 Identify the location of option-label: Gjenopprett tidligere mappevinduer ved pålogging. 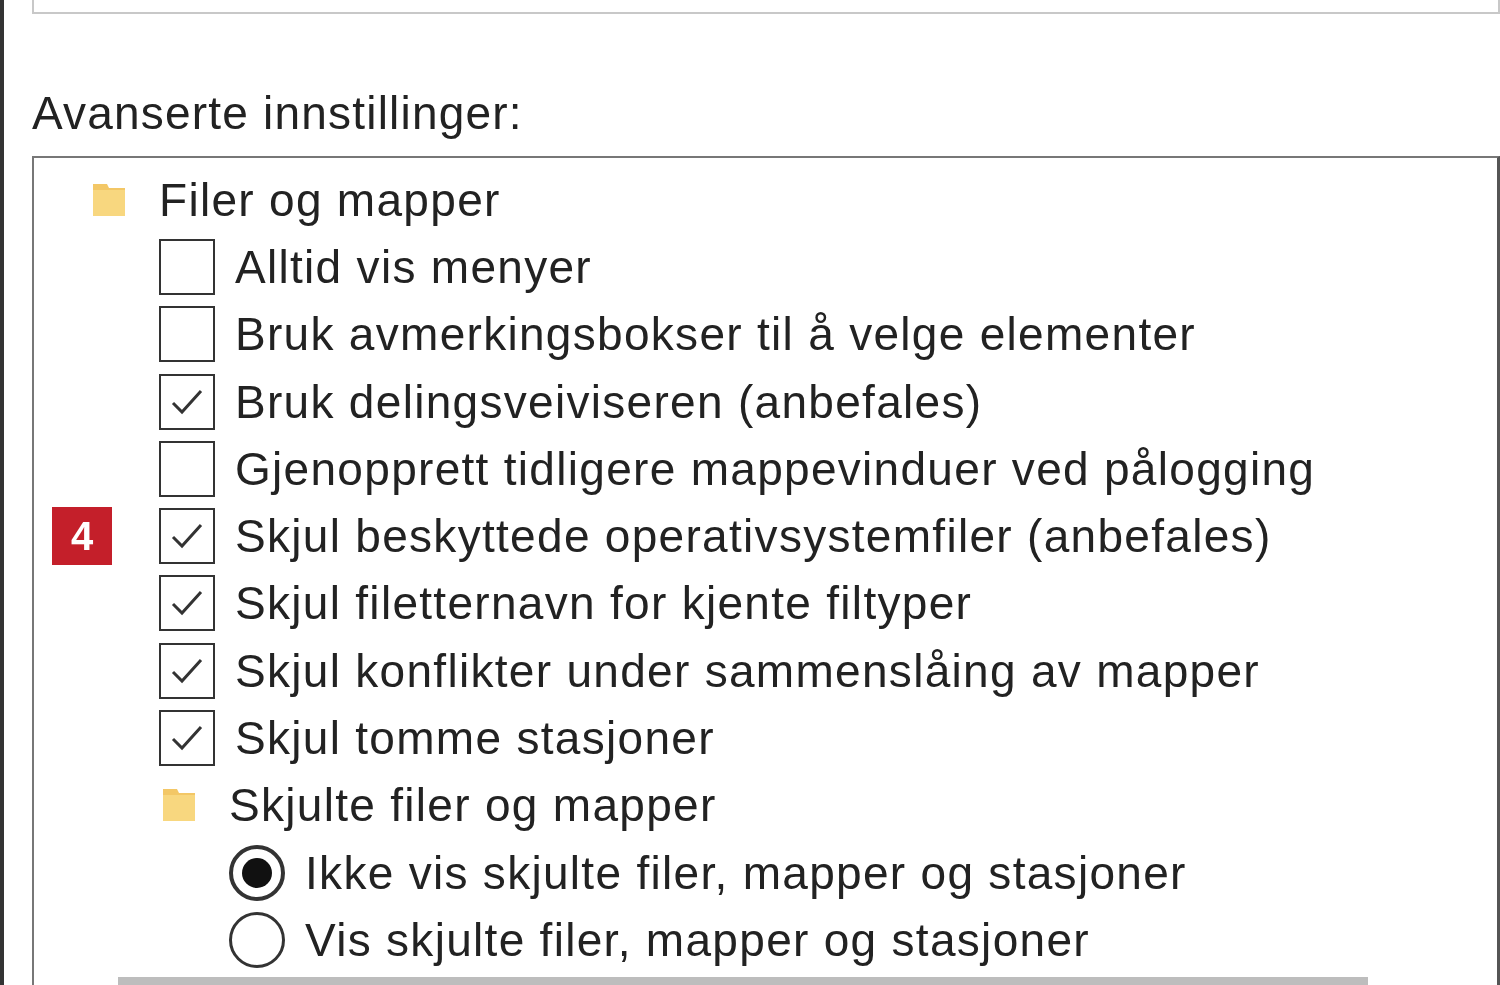
(775, 468).